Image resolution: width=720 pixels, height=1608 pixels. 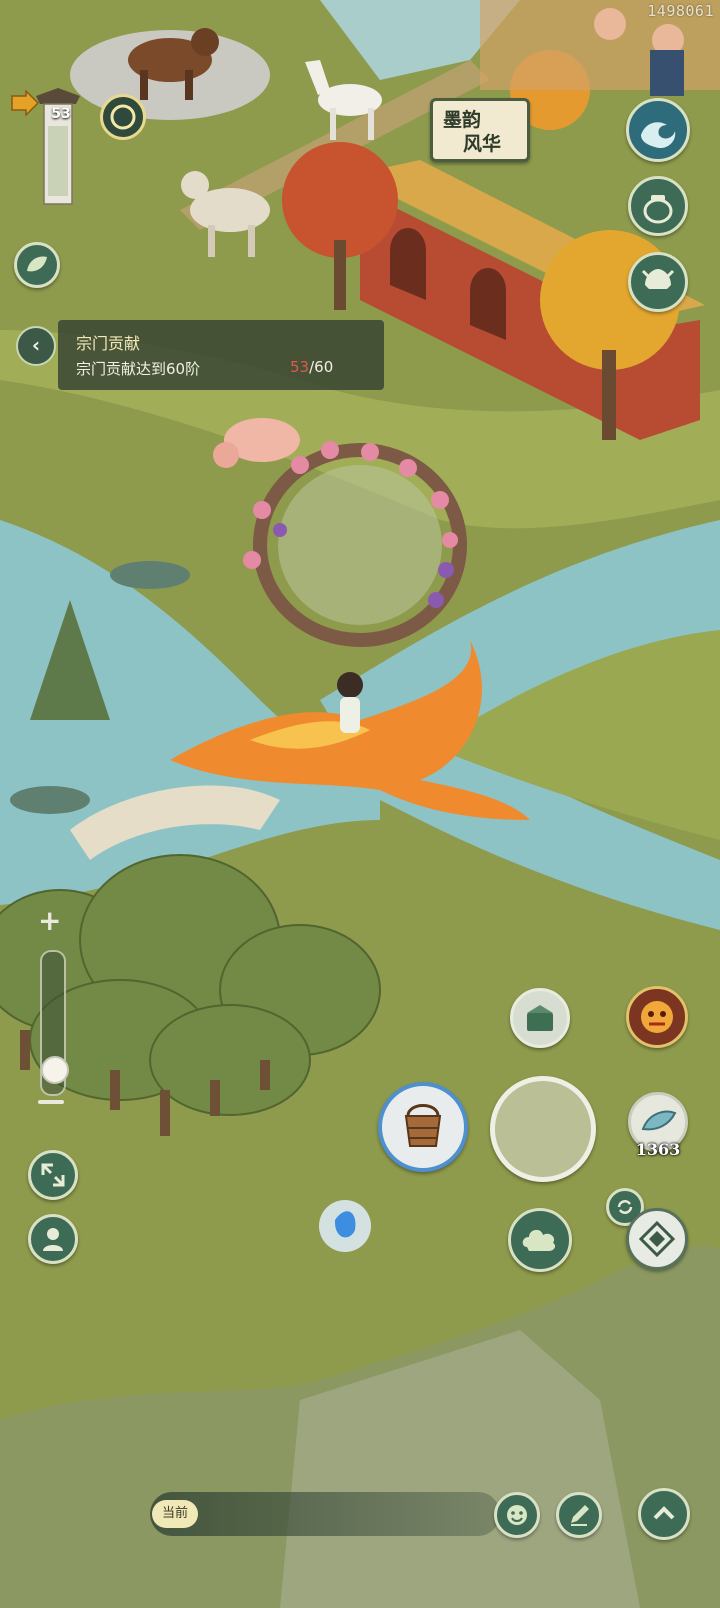 I want to click on wave-badge-button, so click(x=658, y=130).